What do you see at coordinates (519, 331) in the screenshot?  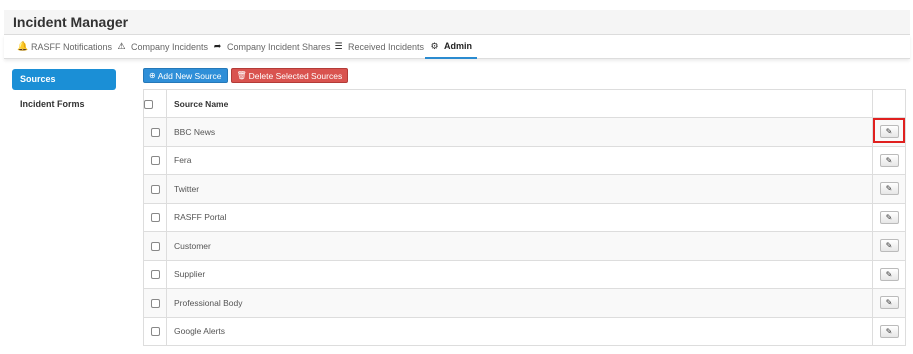 I see `source-name: Google Alerts` at bounding box center [519, 331].